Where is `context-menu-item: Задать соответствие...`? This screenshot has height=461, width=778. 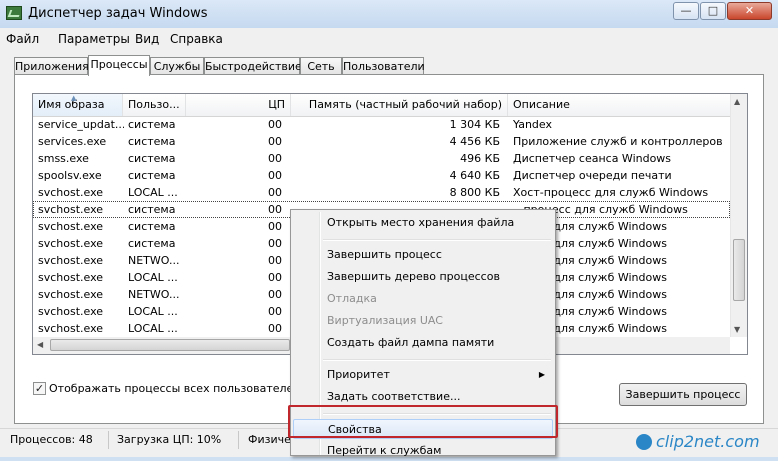 context-menu-item: Задать соответствие... is located at coordinates (423, 397).